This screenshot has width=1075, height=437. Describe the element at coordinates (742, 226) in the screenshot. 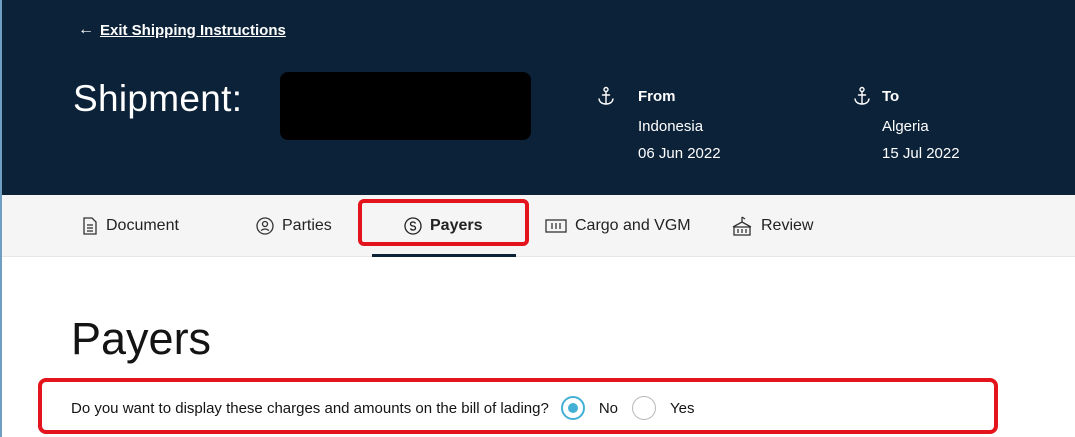

I see `ship-icon` at that location.